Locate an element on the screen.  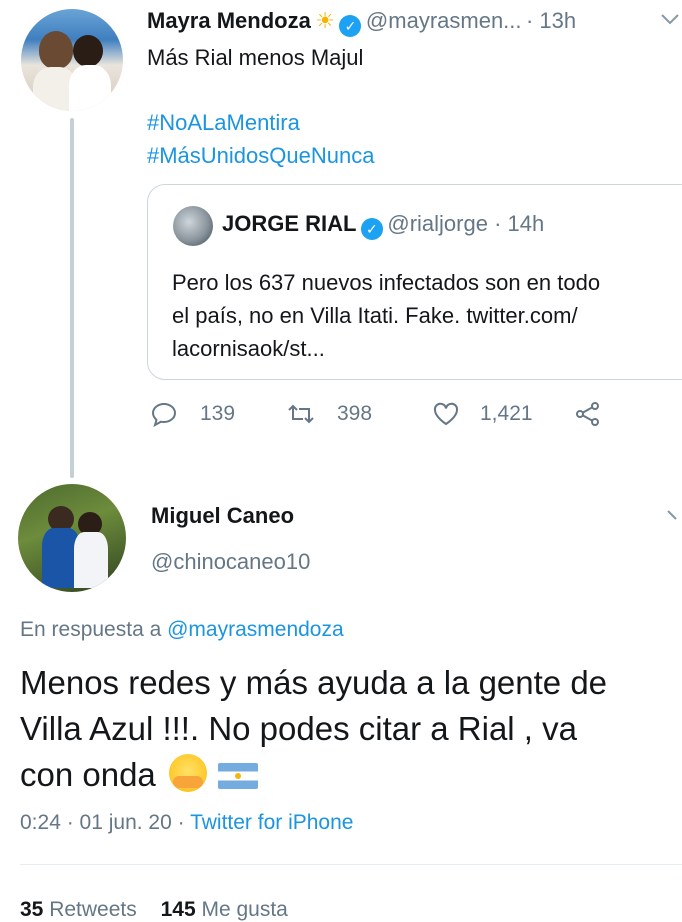
like-button: 1,421 is located at coordinates (482, 414).